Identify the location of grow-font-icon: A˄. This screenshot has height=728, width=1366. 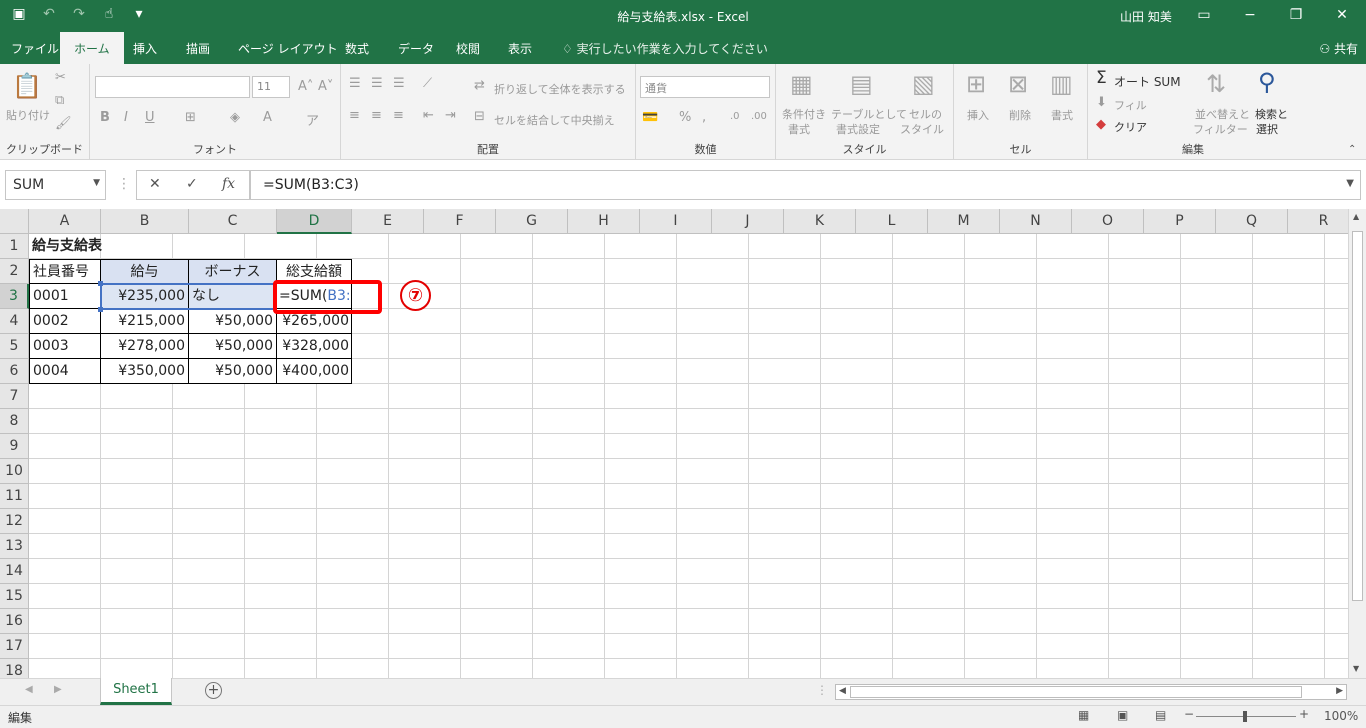
(305, 86).